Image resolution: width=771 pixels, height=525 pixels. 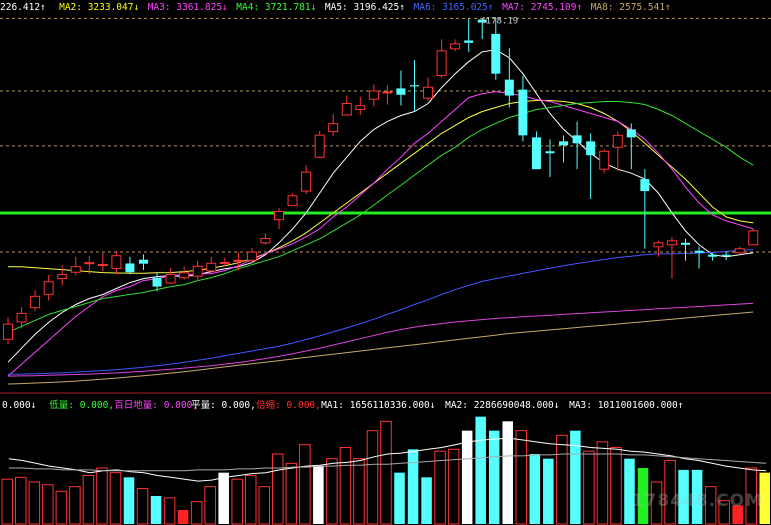 What do you see at coordinates (454, 7) in the screenshot?
I see `legend-item-5: MA6: 3165.025↑` at bounding box center [454, 7].